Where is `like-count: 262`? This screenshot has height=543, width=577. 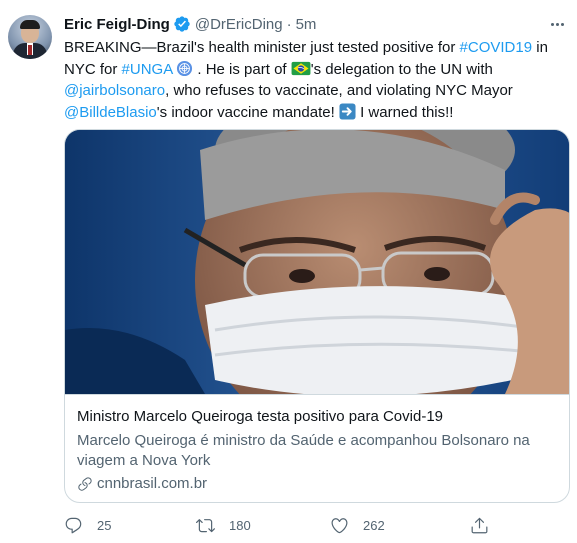
like-count: 262 is located at coordinates (374, 525).